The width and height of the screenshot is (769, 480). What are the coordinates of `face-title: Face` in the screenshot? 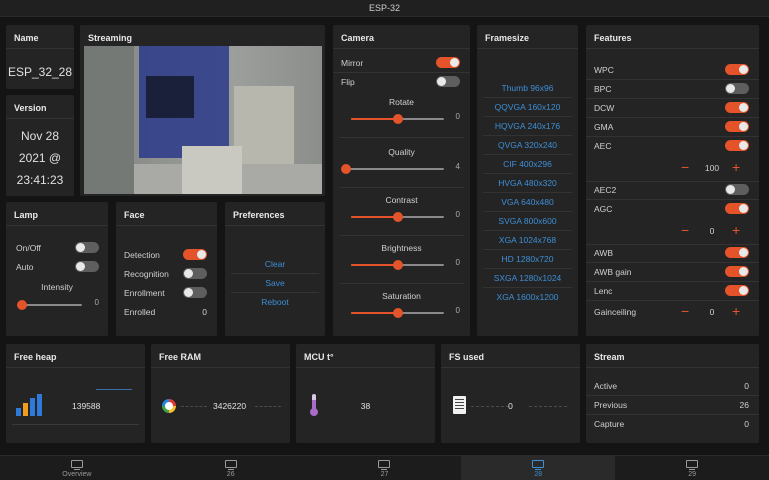 It's located at (134, 215).